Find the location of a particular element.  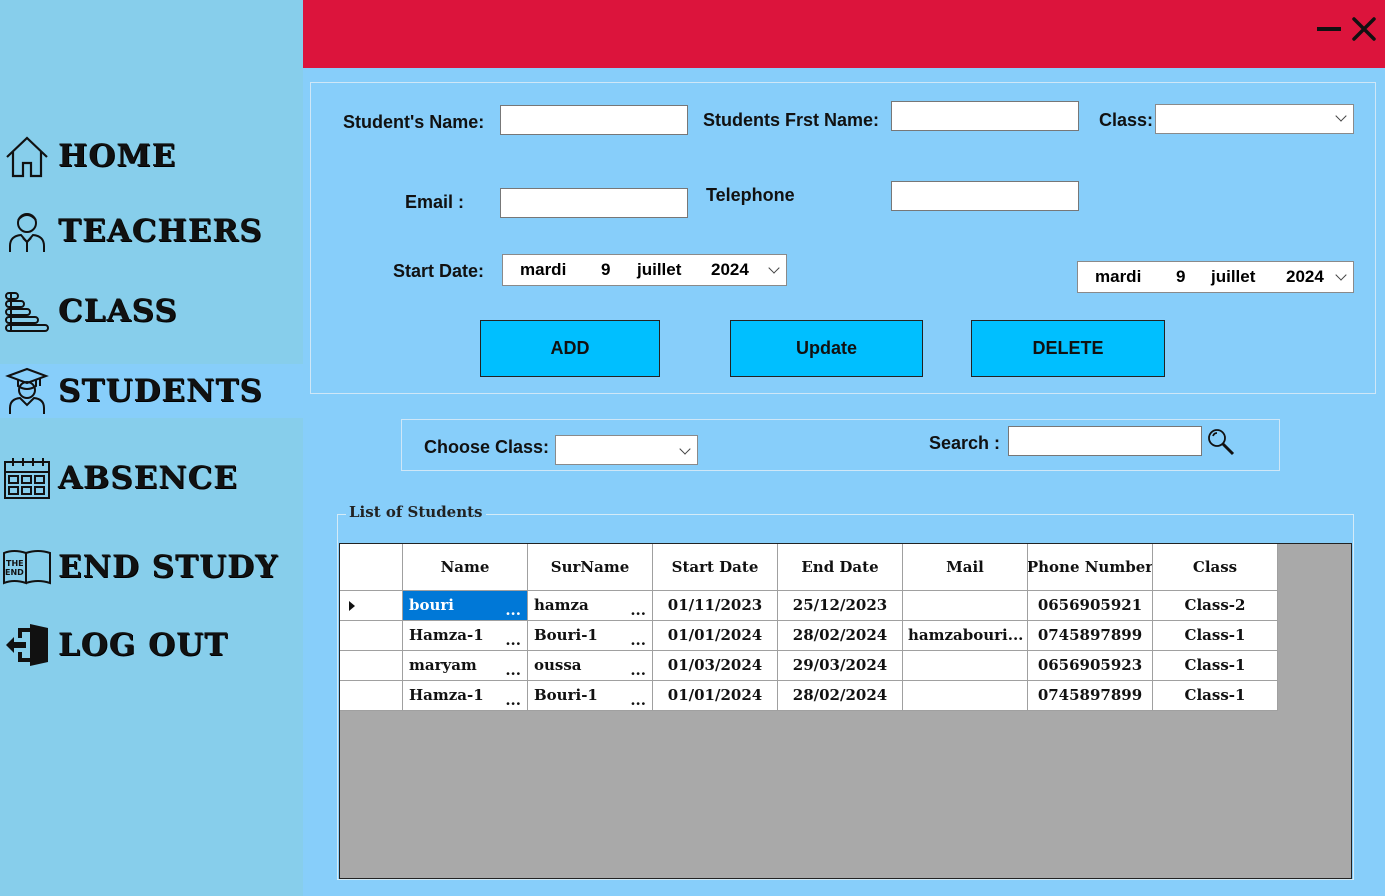

sidebar-item-students: STUDENTS is located at coordinates (151, 391).